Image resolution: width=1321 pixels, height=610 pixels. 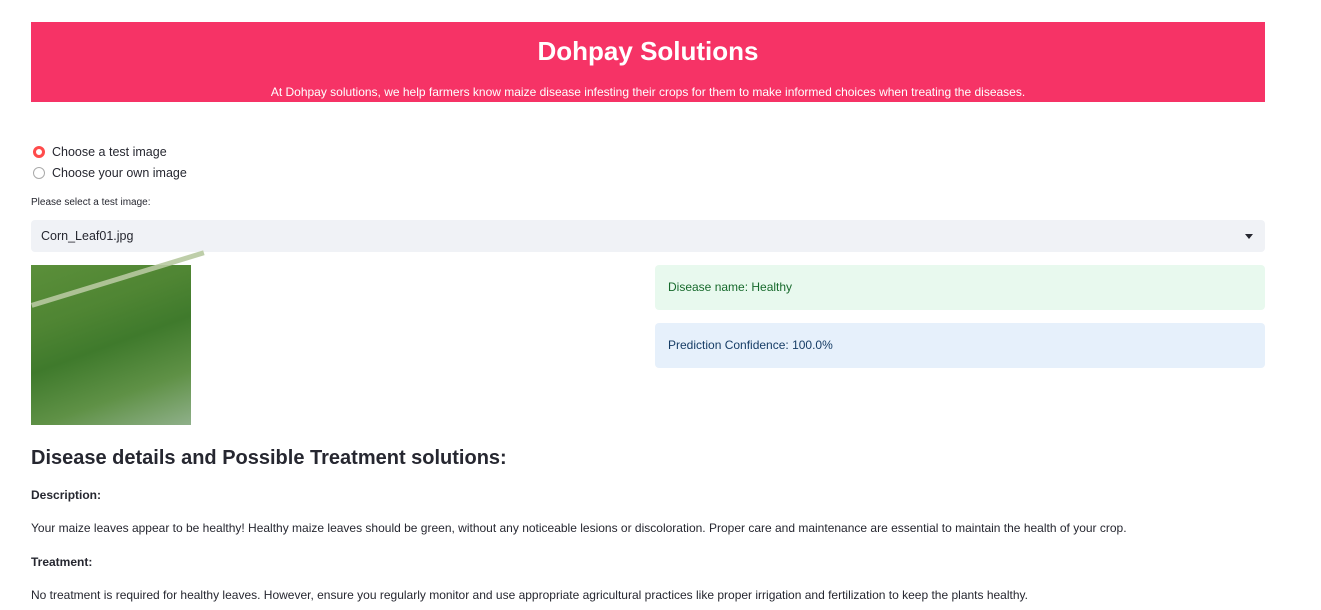 I want to click on radio-own-image: Choose your own image, so click(x=110, y=173).